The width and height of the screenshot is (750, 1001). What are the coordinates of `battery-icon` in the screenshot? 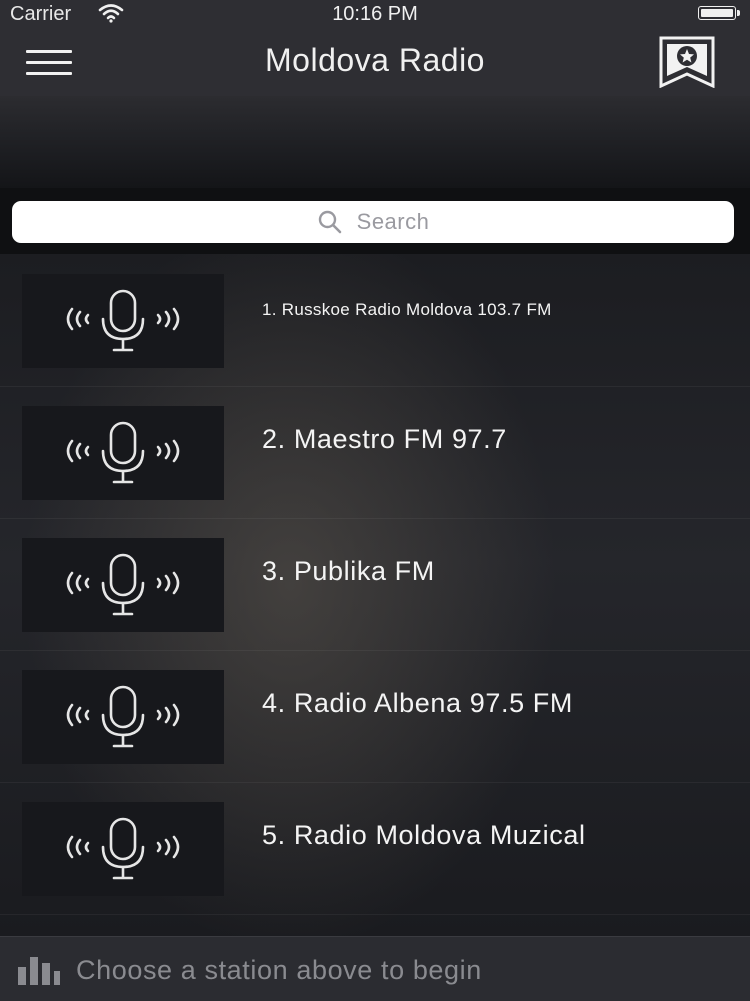 It's located at (720, 14).